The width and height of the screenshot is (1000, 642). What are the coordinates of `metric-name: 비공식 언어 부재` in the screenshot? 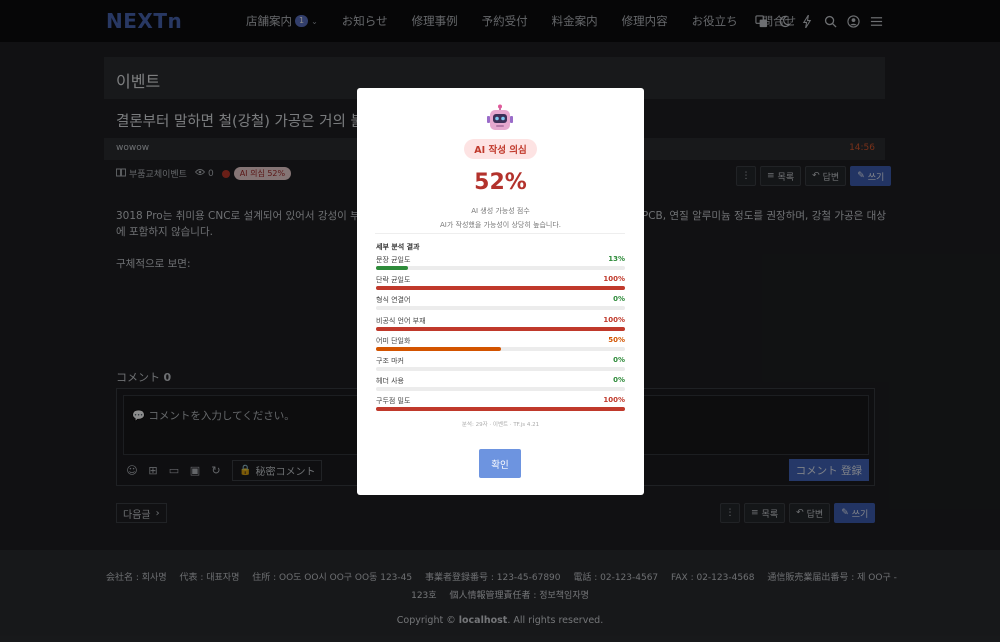 It's located at (401, 320).